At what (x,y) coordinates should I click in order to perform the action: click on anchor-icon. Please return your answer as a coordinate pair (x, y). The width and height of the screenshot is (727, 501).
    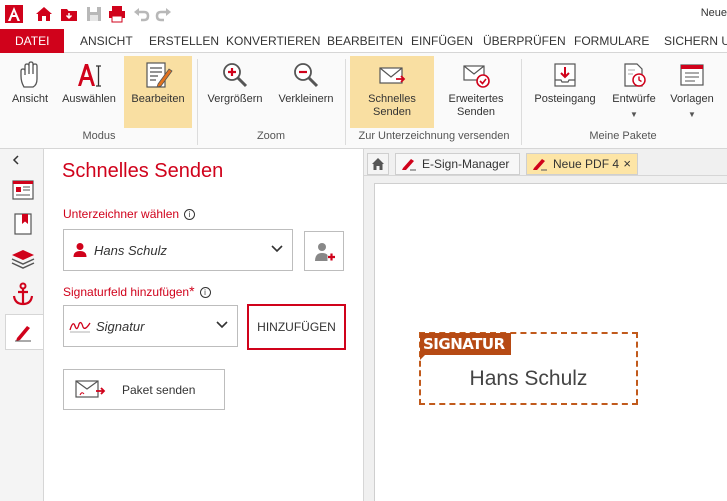
    Looking at the image, I should click on (23, 294).